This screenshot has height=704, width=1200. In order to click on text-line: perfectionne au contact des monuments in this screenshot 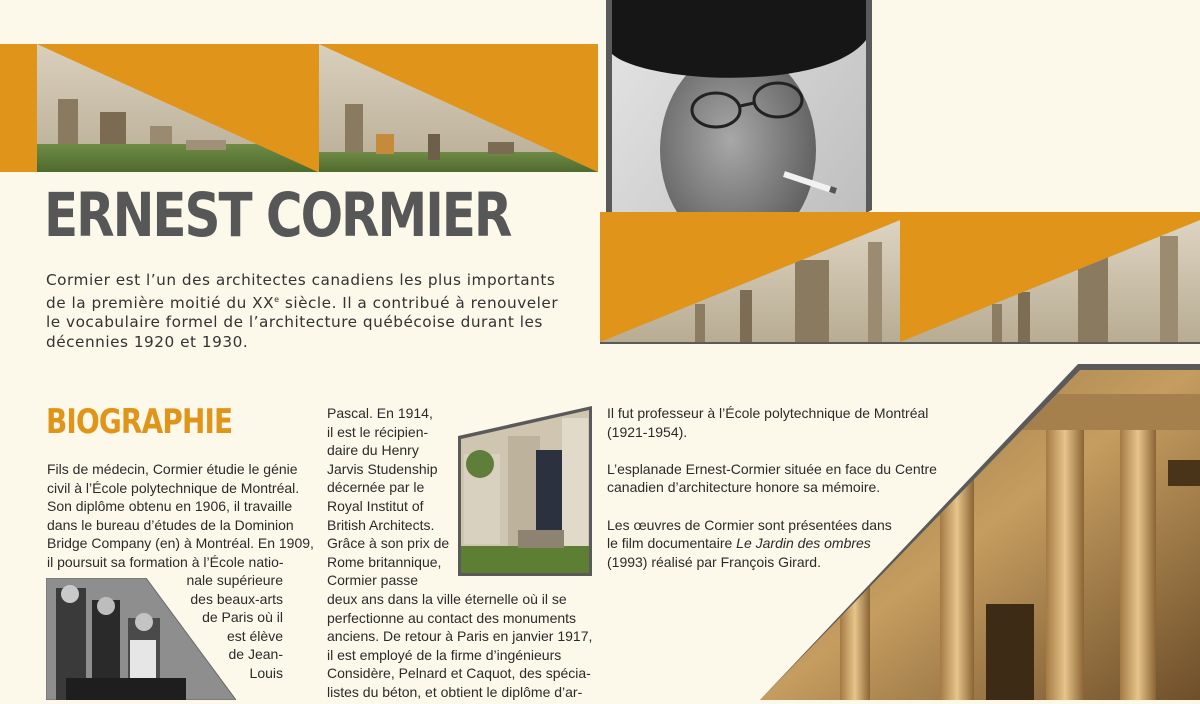, I will do `click(452, 617)`.